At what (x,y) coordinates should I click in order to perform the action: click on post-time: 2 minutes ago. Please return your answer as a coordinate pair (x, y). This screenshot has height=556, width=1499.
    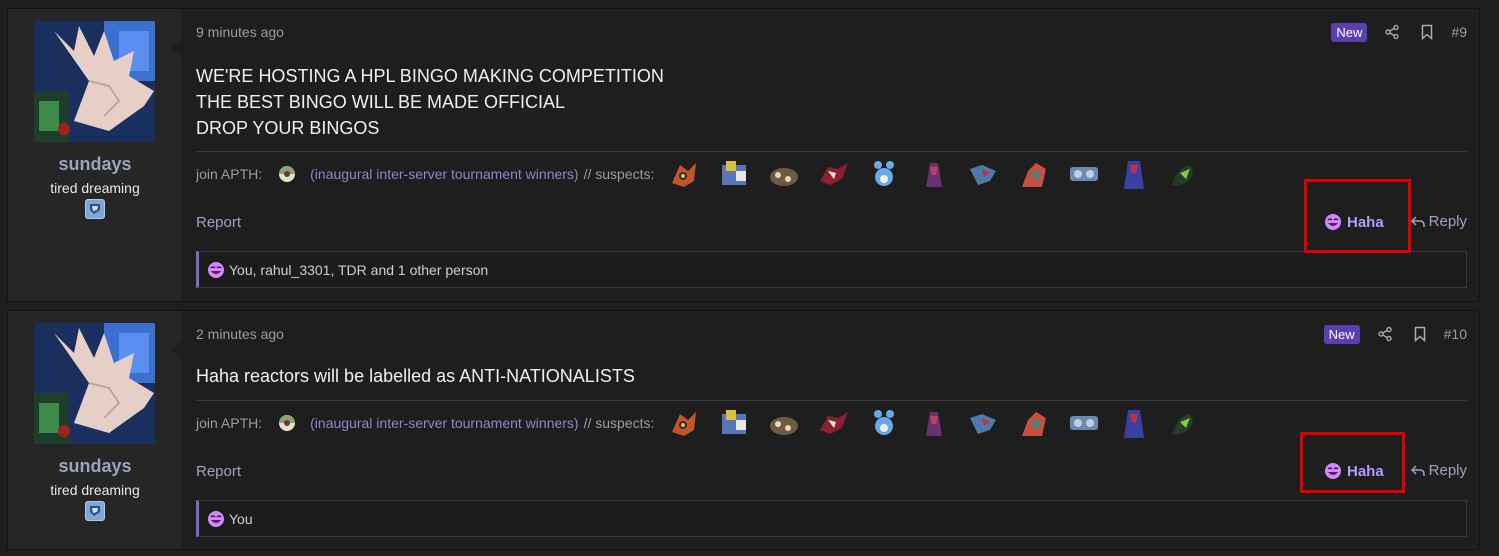
    Looking at the image, I should click on (240, 334).